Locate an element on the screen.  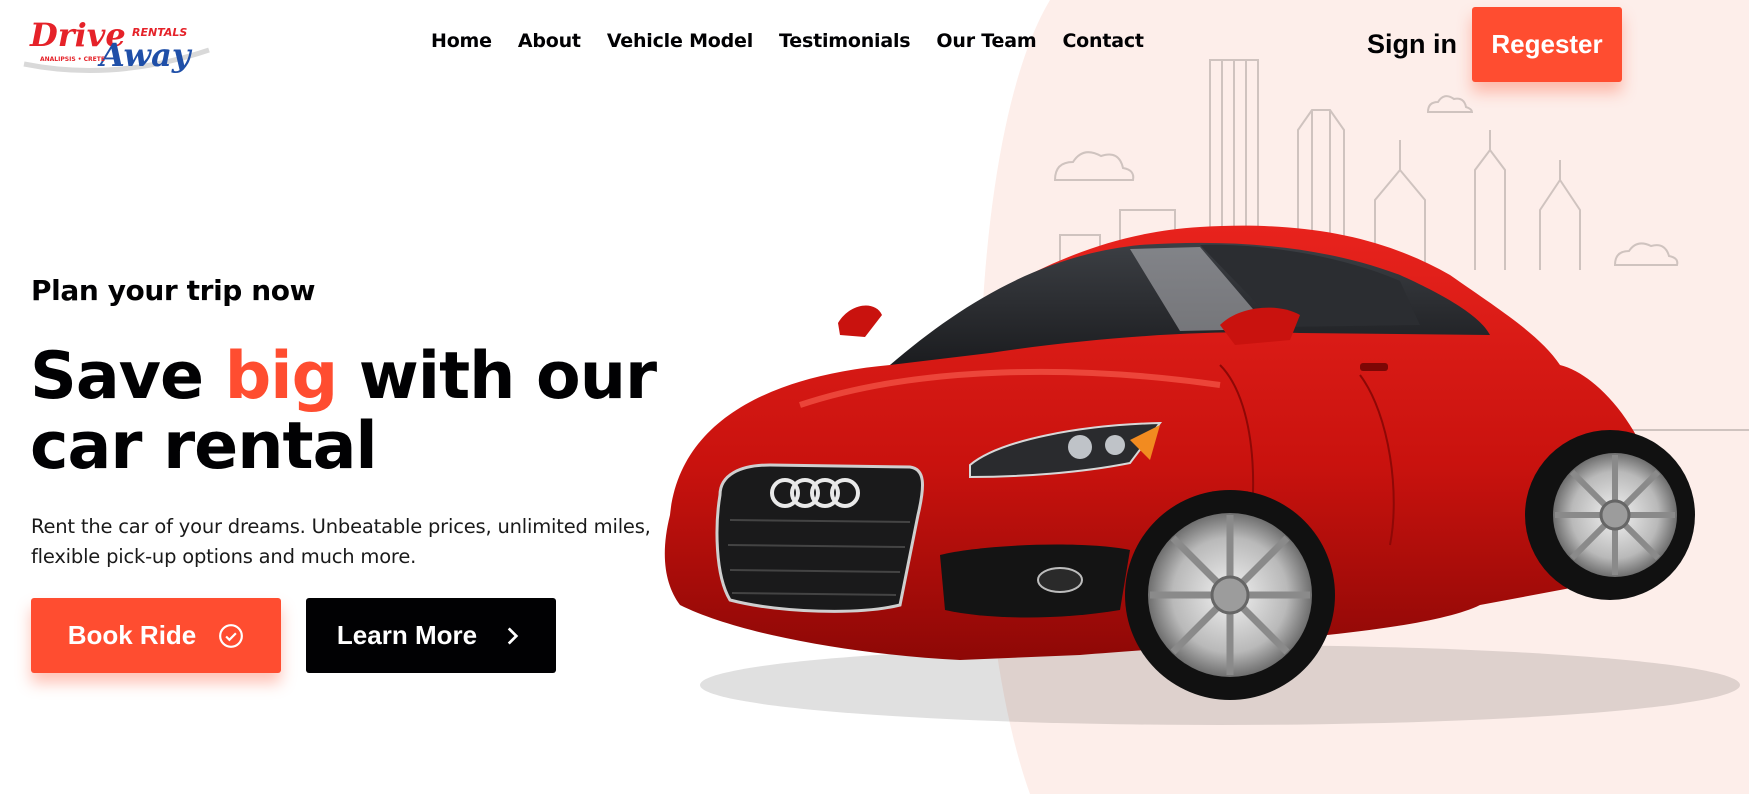
book-ride-button: Book Ride is located at coordinates (156, 635).